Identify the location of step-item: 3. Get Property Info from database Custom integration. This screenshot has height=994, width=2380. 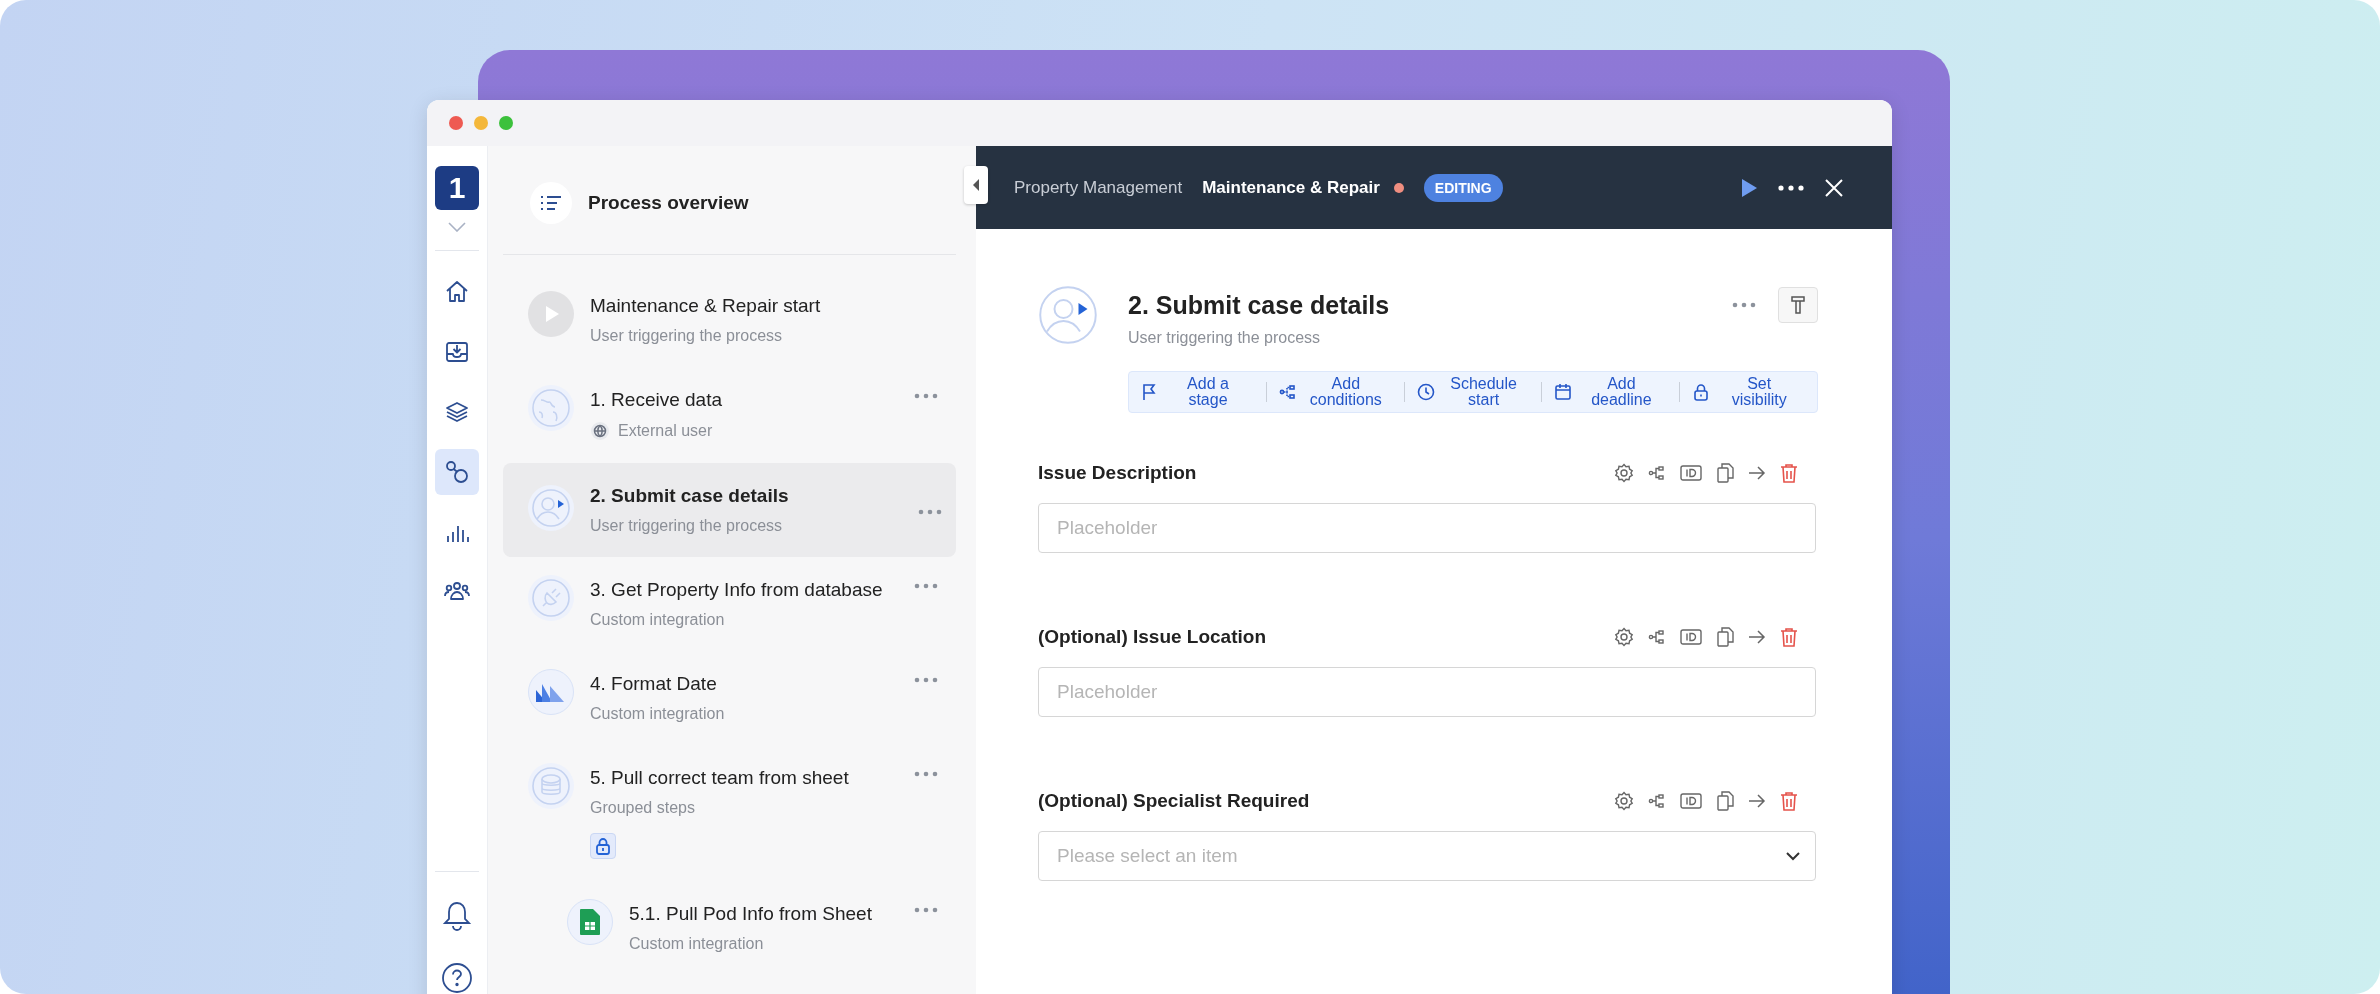
(729, 604).